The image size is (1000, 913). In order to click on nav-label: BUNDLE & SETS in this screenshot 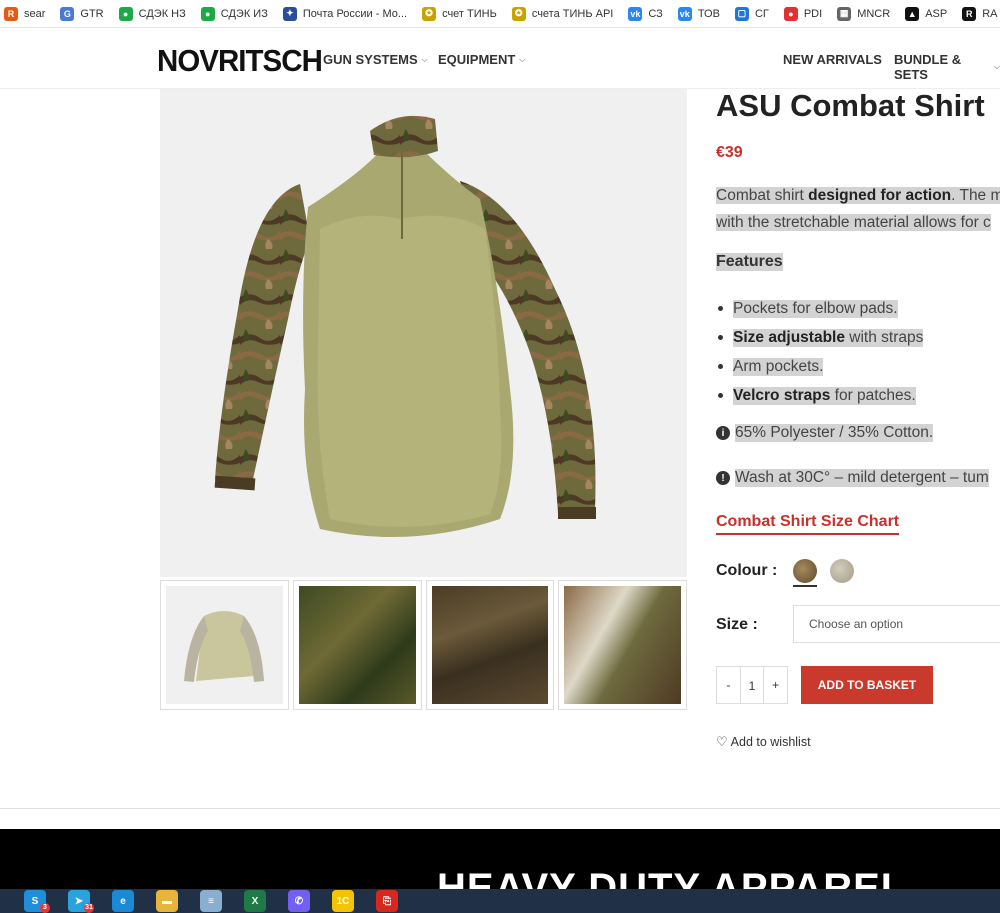, I will do `click(928, 67)`.